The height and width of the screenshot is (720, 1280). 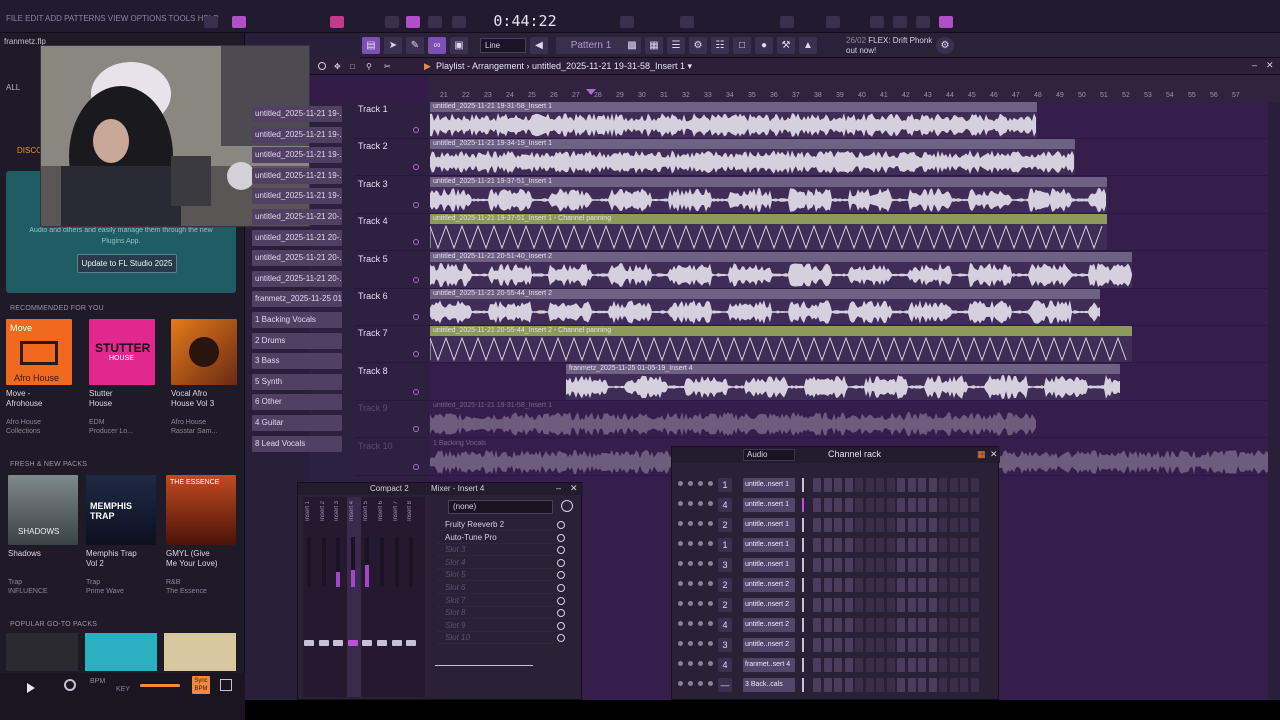 What do you see at coordinates (808, 45) in the screenshot?
I see `camera-icon: ▲` at bounding box center [808, 45].